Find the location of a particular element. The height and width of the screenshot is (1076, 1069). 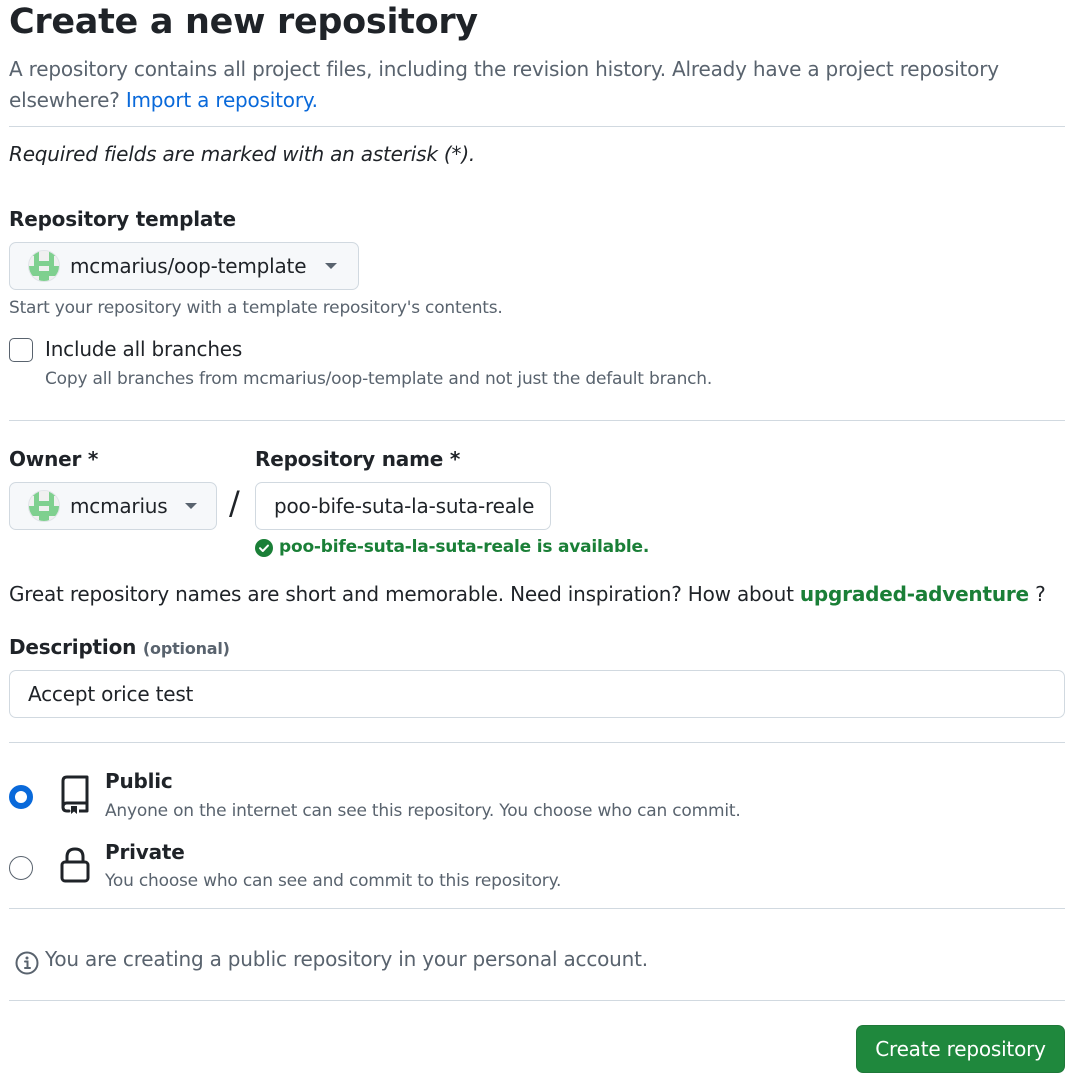

description-input: Accept orice test is located at coordinates (537, 694).